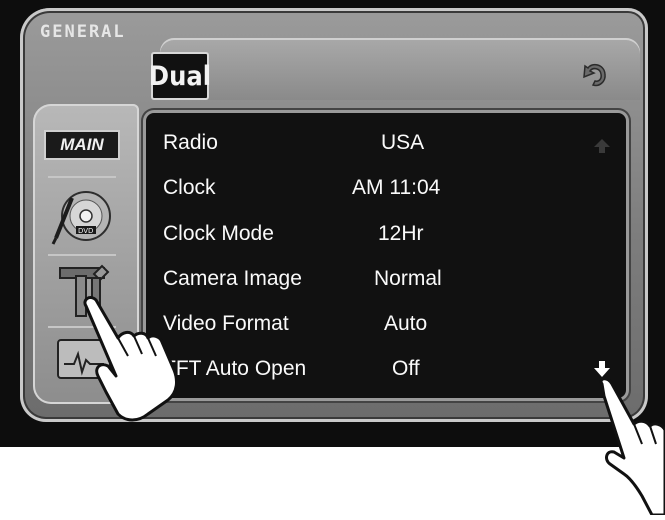 The height and width of the screenshot is (520, 665). Describe the element at coordinates (403, 142) in the screenshot. I see `setting-value: USA` at that location.